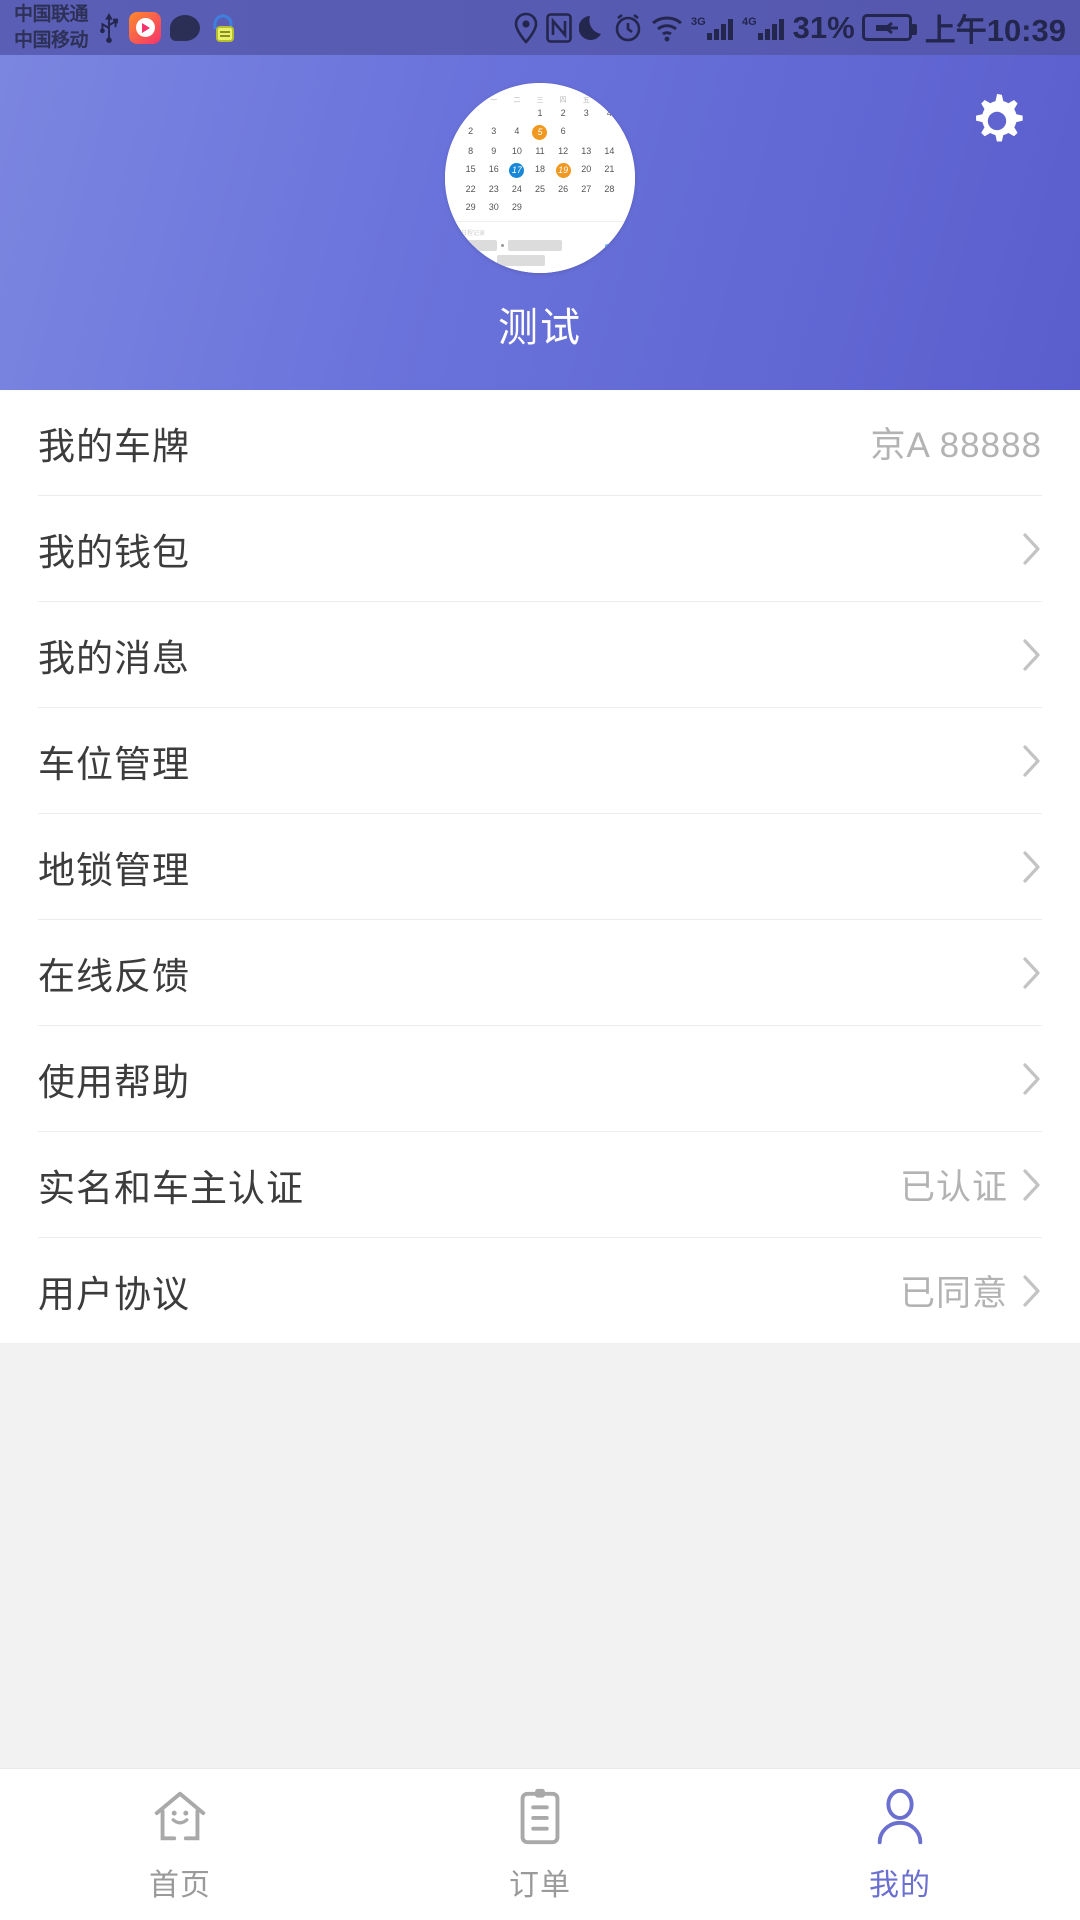  Describe the element at coordinates (526, 28) in the screenshot. I see `location-icon` at that location.